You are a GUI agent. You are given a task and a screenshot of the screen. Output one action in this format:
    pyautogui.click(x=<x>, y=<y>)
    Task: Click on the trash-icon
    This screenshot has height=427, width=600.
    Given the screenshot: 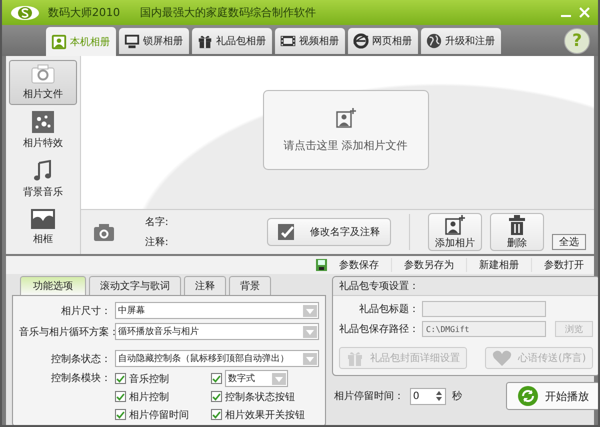 What is the action you would take?
    pyautogui.click(x=517, y=224)
    